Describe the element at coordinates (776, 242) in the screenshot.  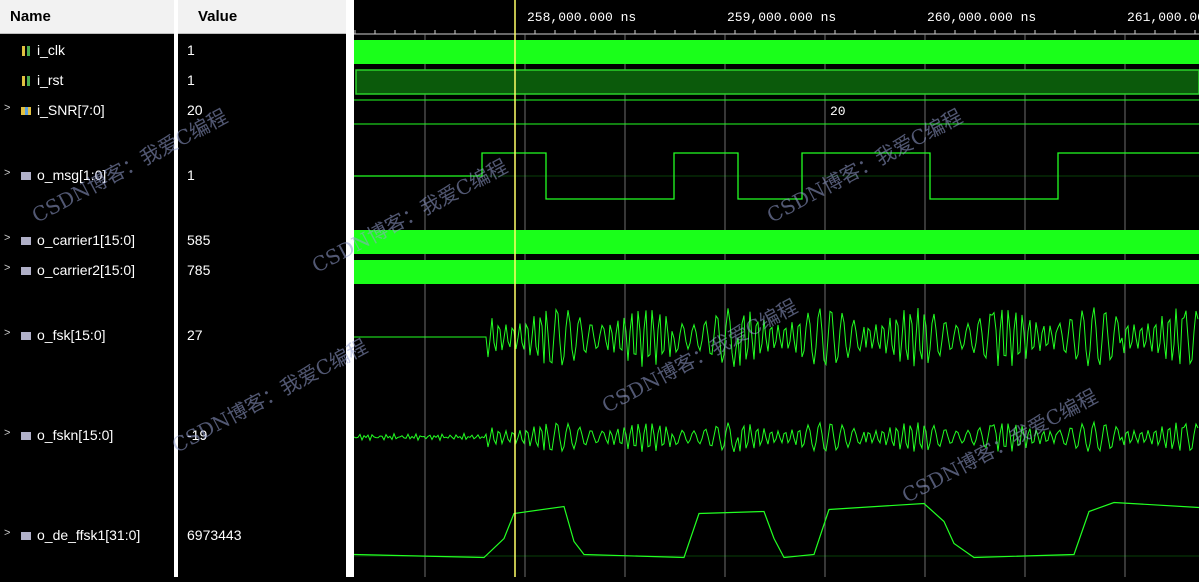
I see `o-carrier1-wave` at that location.